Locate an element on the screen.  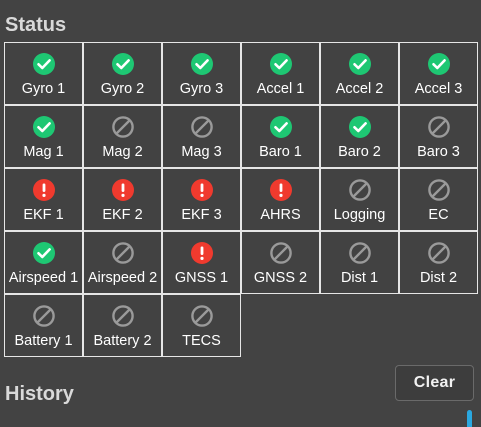
status-cell-label: Airspeed 1 is located at coordinates (43, 278).